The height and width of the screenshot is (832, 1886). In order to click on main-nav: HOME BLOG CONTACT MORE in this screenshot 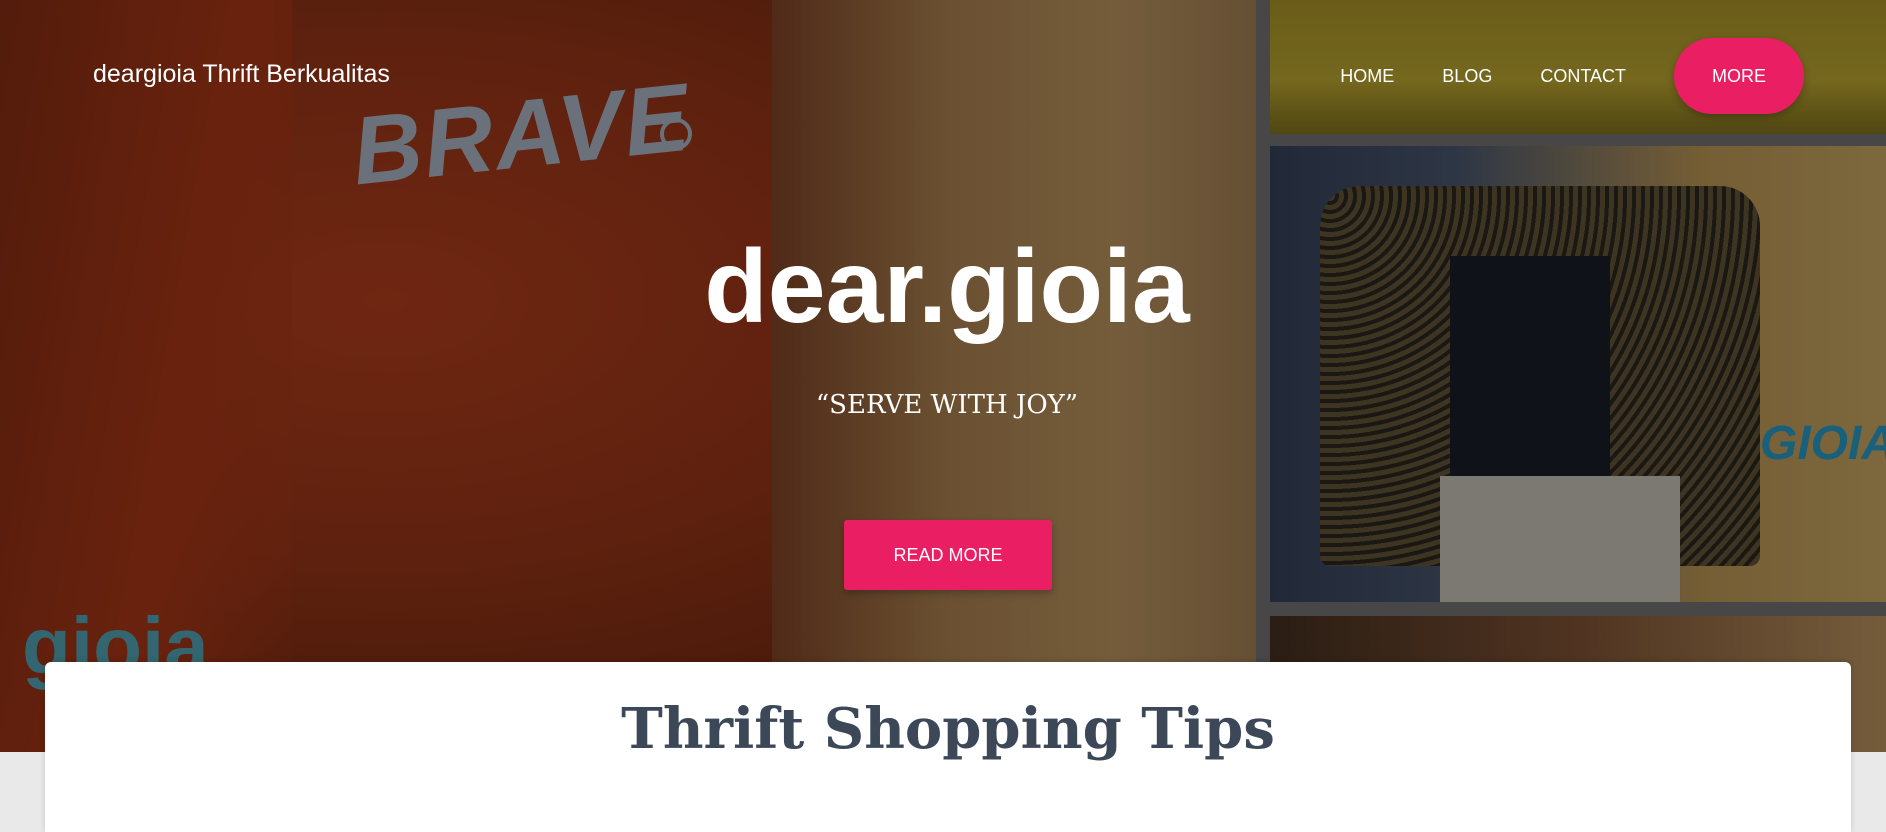, I will do `click(1572, 76)`.